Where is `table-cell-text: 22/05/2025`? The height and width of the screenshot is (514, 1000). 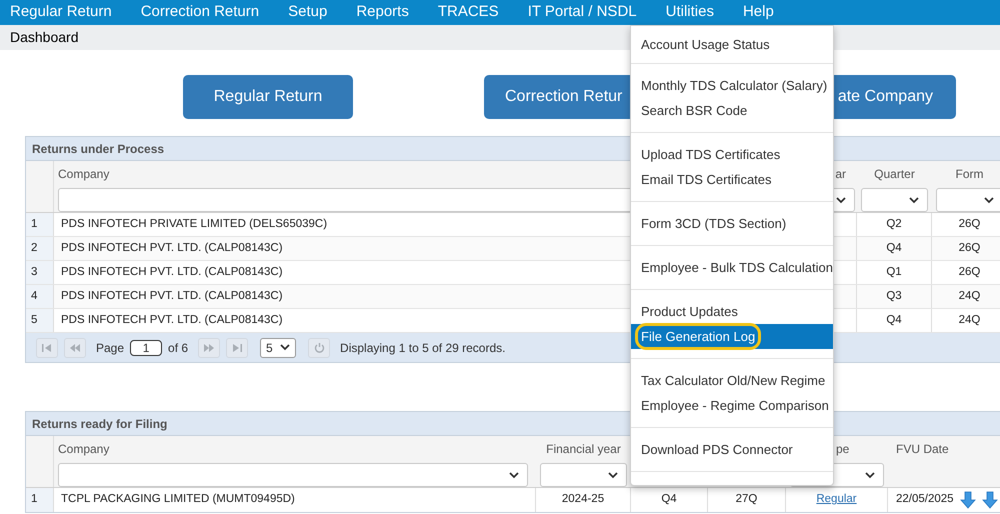 table-cell-text: 22/05/2025 is located at coordinates (925, 500).